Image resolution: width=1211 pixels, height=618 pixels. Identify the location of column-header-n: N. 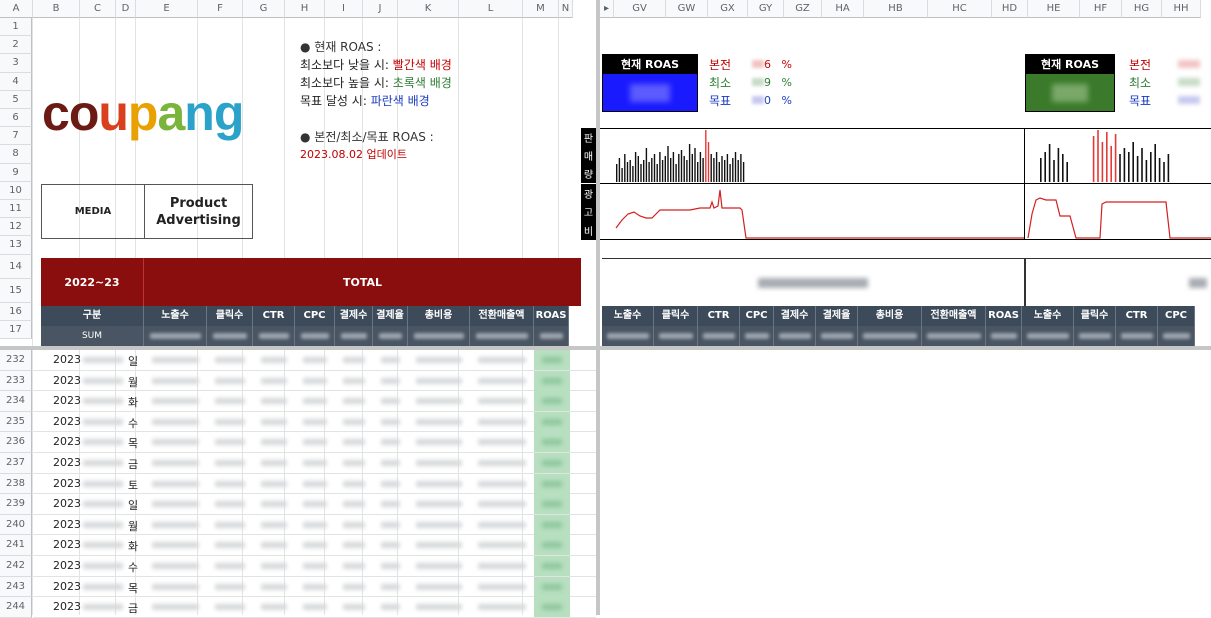
(566, 9).